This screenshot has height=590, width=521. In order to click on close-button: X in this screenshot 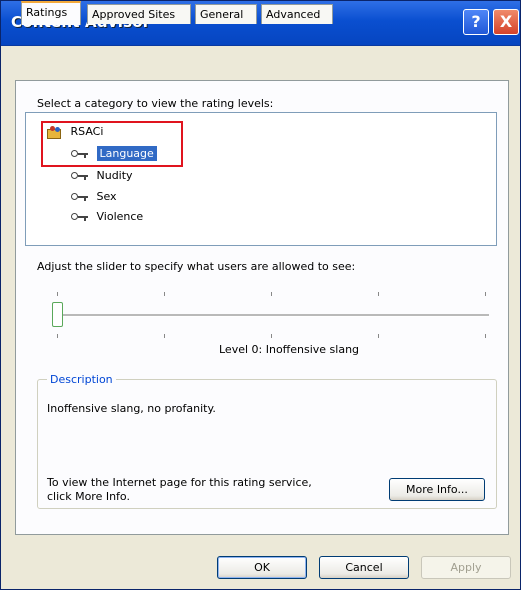, I will do `click(506, 22)`.